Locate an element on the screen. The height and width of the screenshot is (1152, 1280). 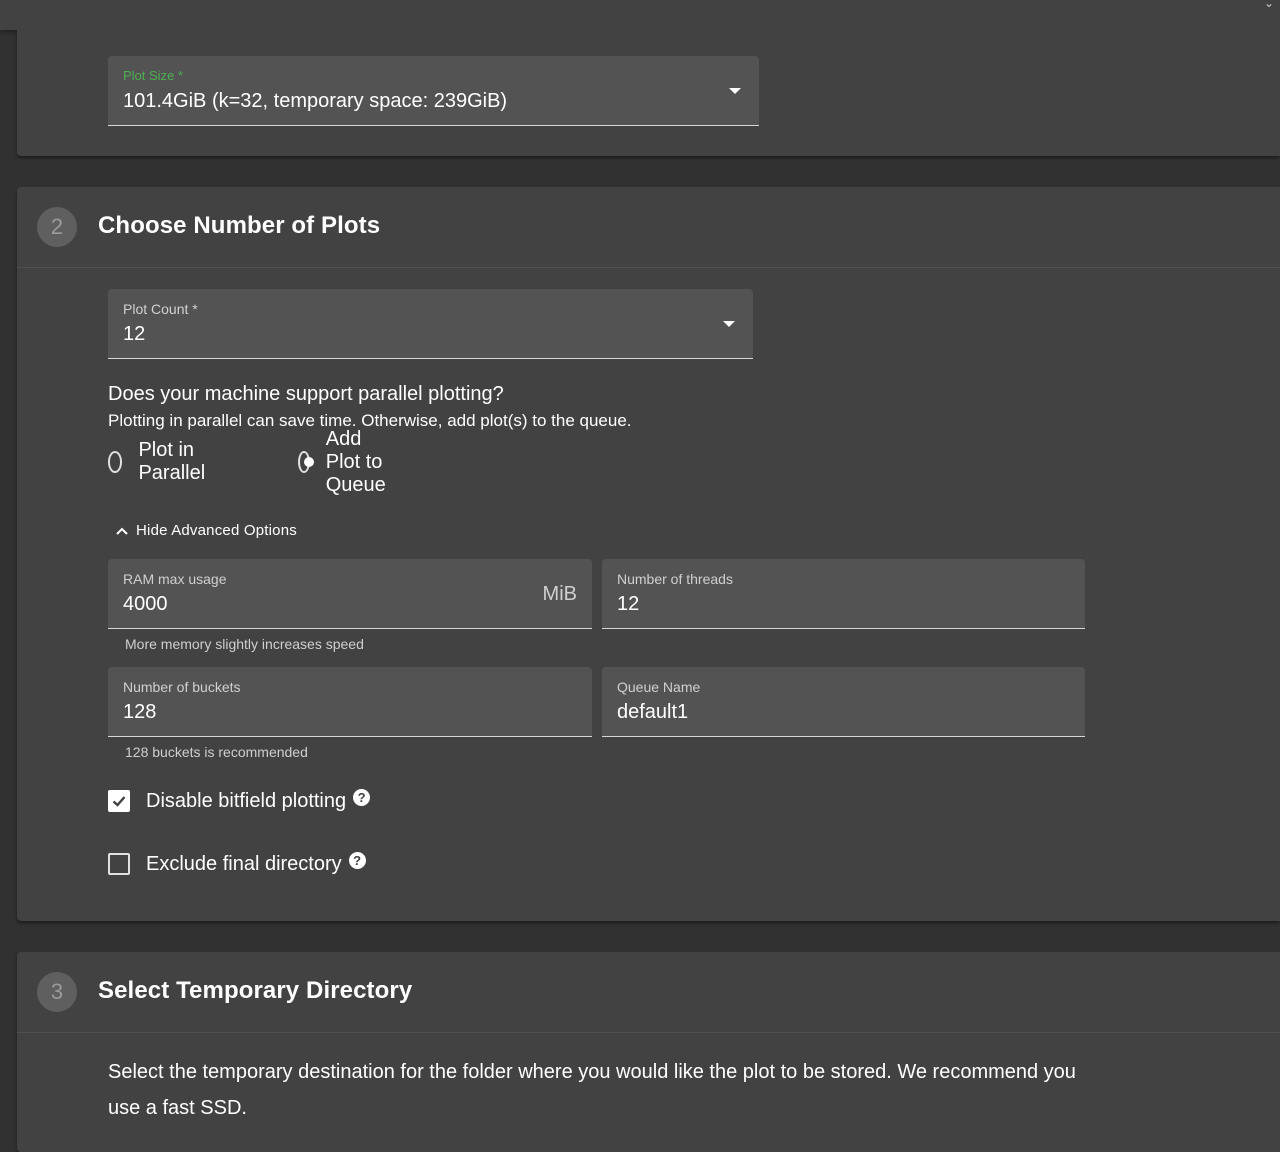
step-number-badge: 2 is located at coordinates (57, 227).